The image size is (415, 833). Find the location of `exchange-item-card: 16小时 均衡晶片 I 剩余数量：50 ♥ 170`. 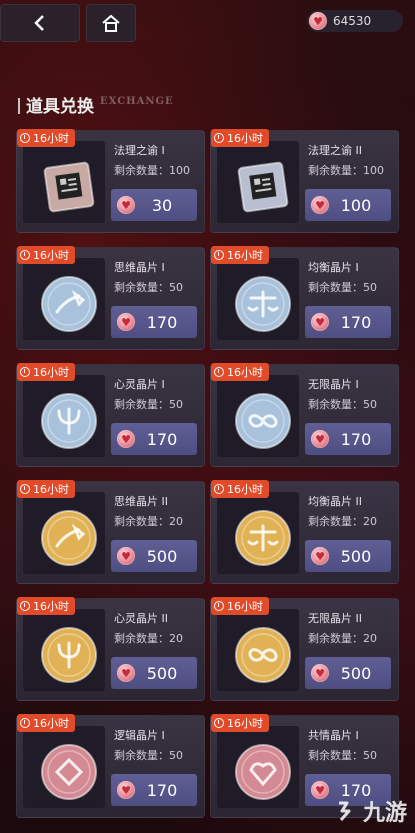

exchange-item-card: 16小时 均衡晶片 I 剩余数量：50 ♥ 170 is located at coordinates (304, 298).